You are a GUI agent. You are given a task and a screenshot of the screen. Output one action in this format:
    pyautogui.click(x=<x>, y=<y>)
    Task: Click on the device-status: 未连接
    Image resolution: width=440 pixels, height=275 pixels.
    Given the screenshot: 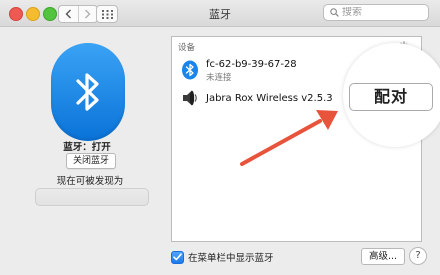 What is the action you would take?
    pyautogui.click(x=219, y=78)
    